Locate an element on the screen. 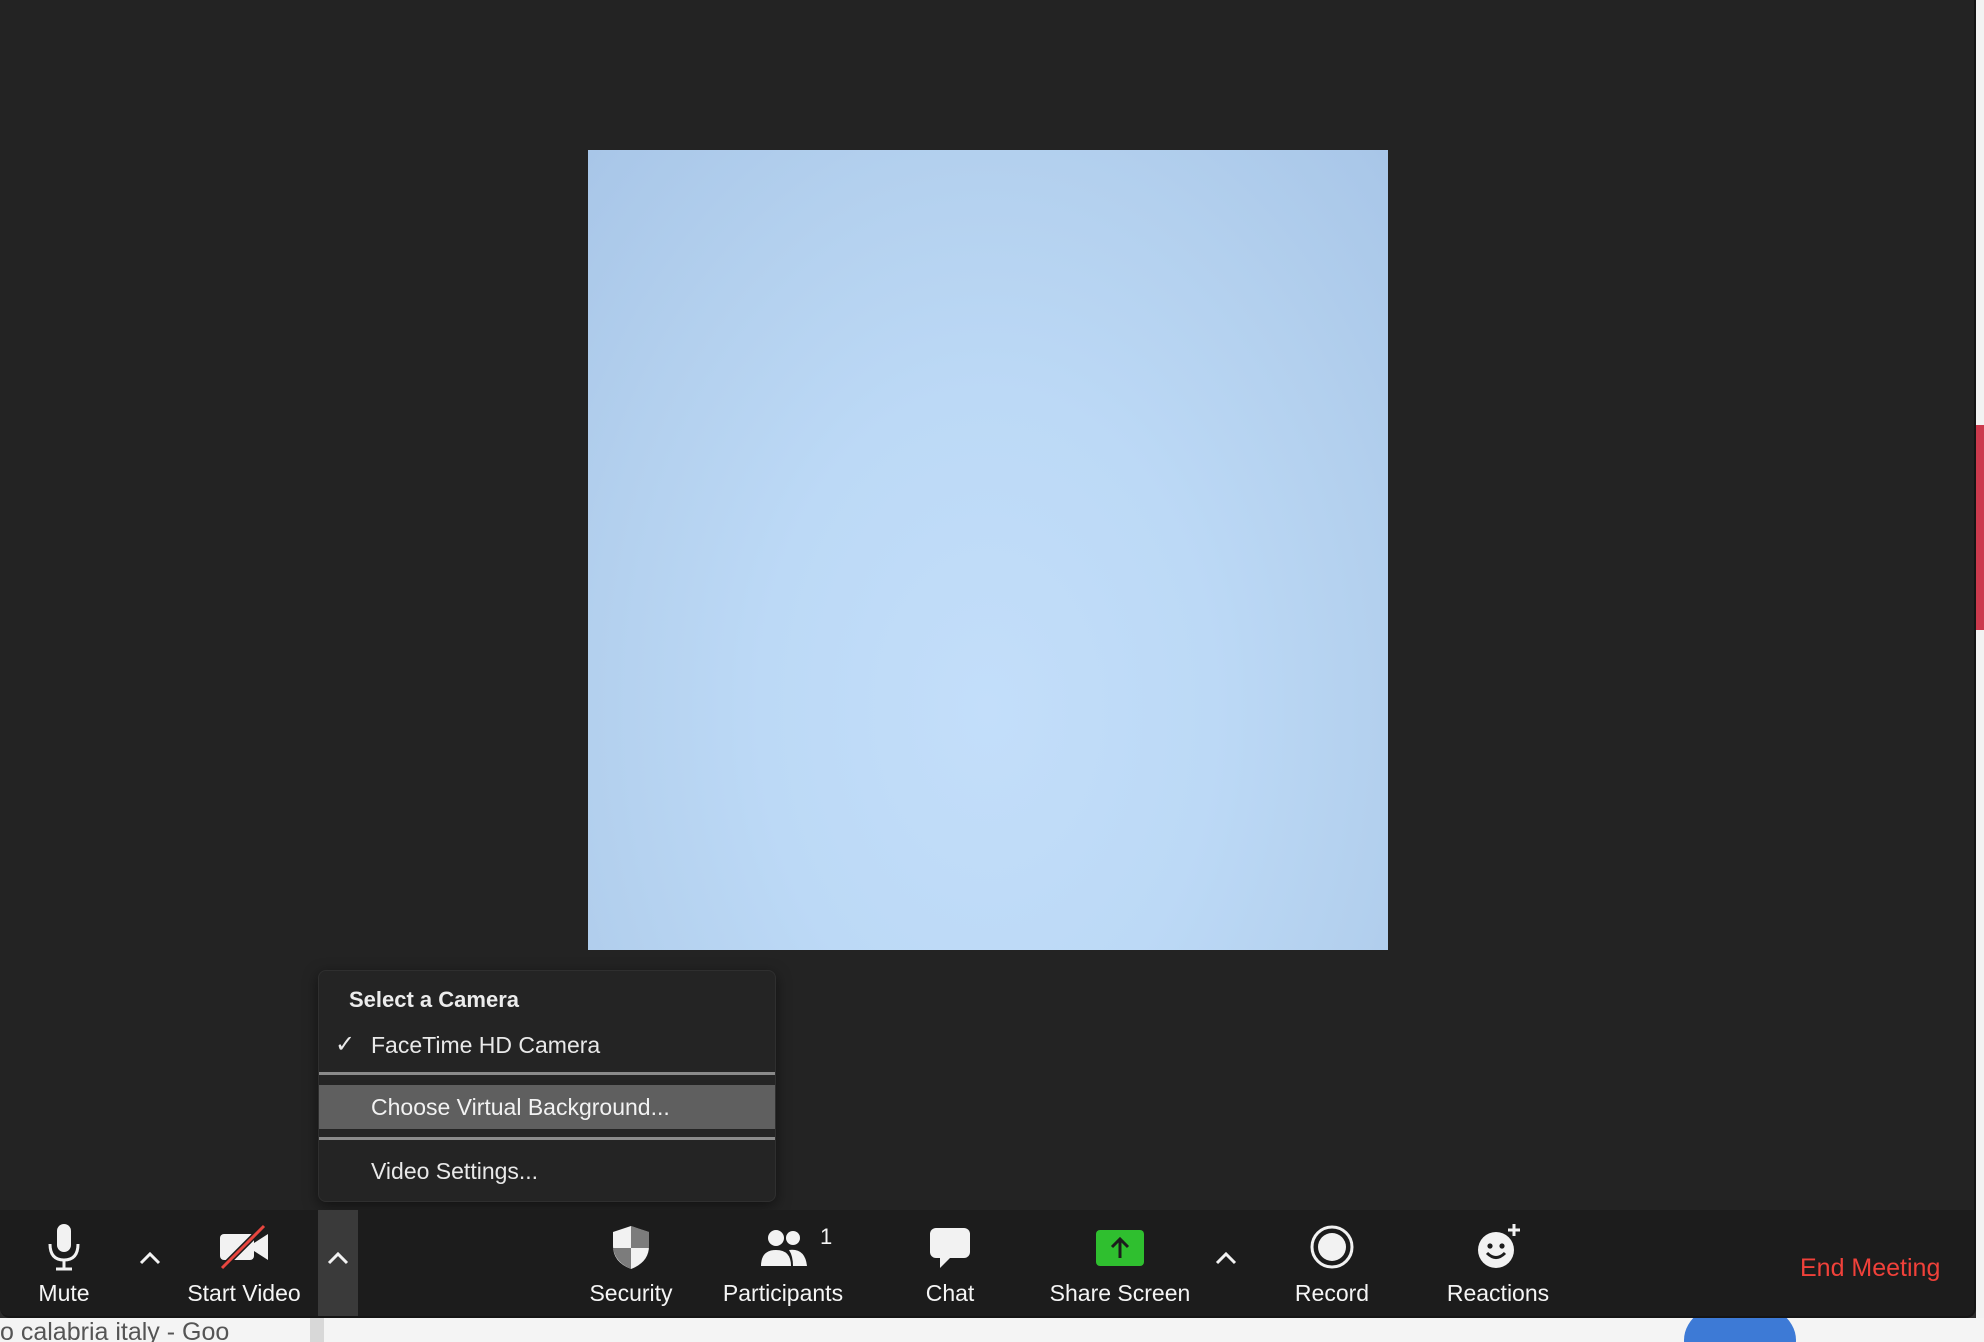  security-button: Security is located at coordinates (631, 1263).